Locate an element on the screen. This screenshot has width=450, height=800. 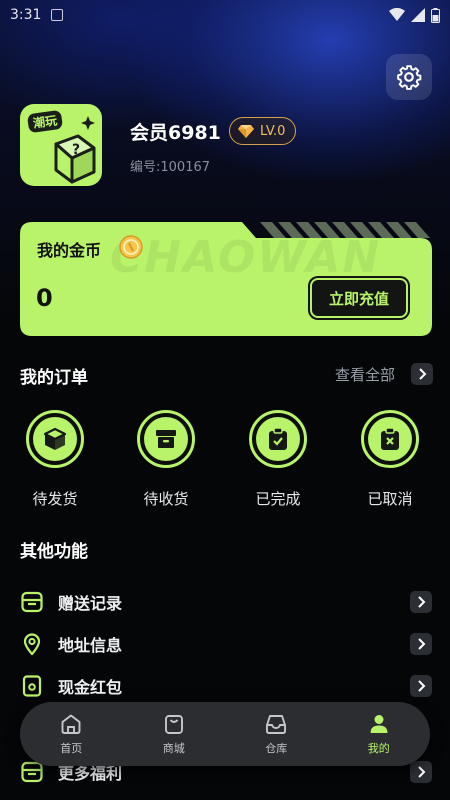
function-gift-record: 赠送记录 is located at coordinates (226, 602).